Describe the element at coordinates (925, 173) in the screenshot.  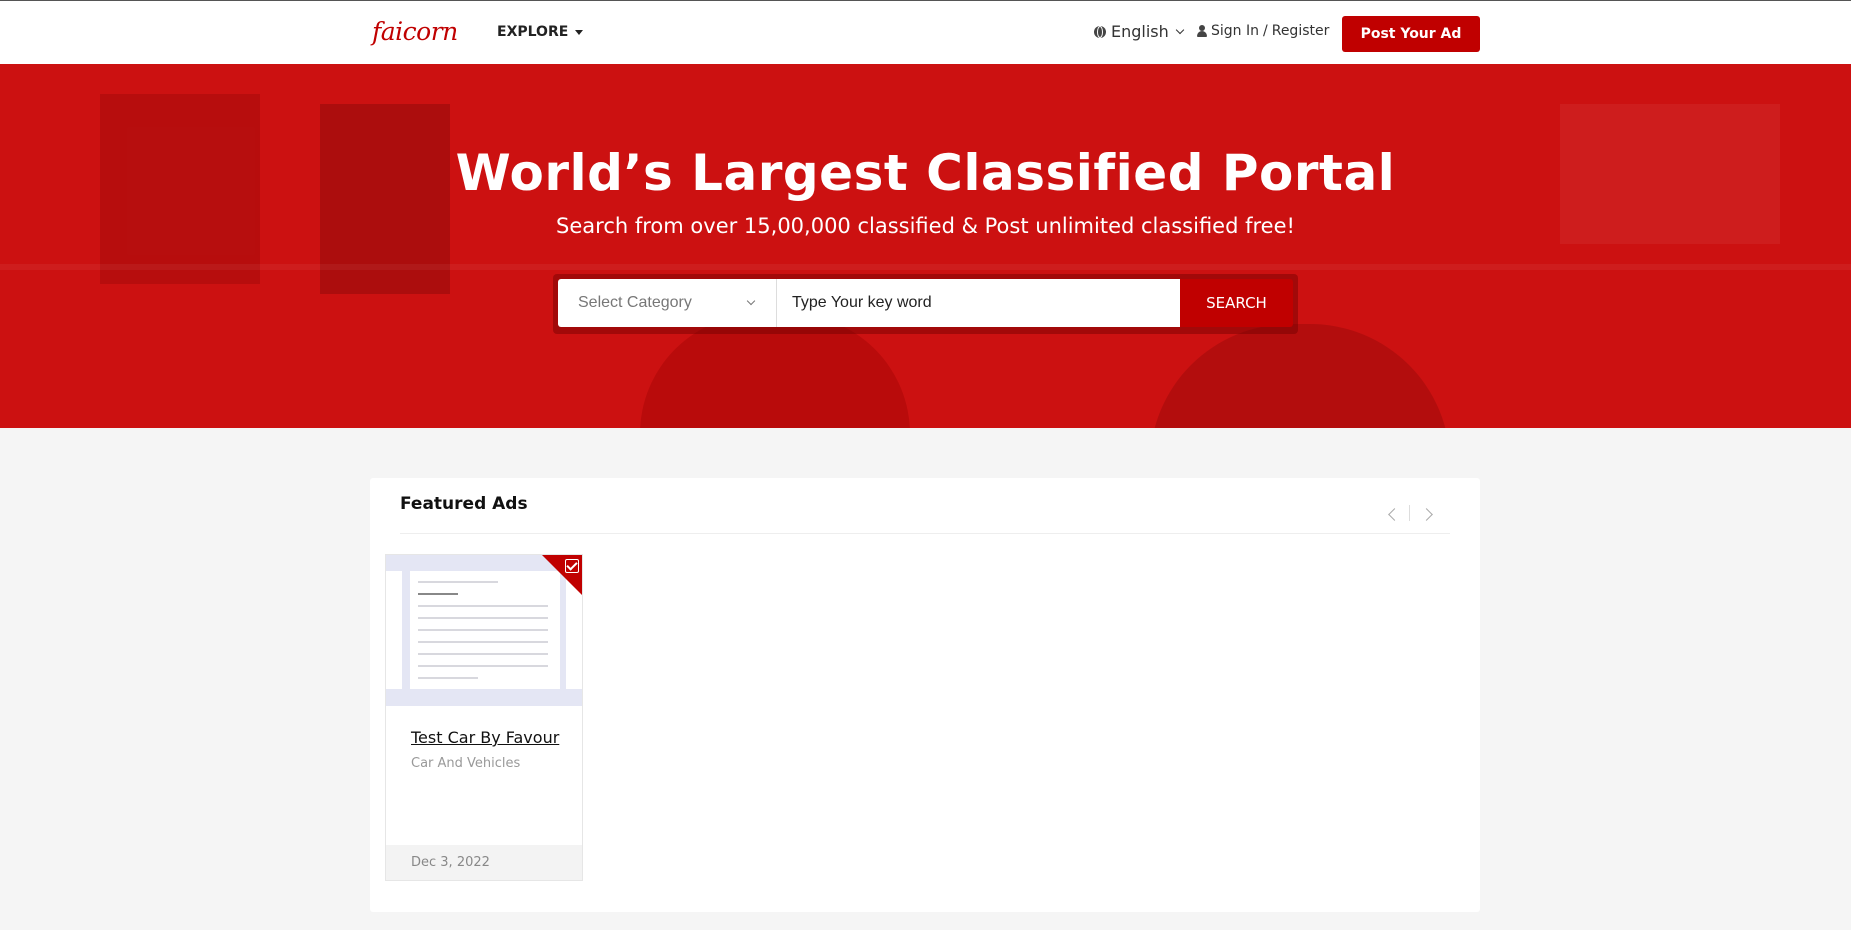
I see `hero-title: World’s Largest Classified Portal` at that location.